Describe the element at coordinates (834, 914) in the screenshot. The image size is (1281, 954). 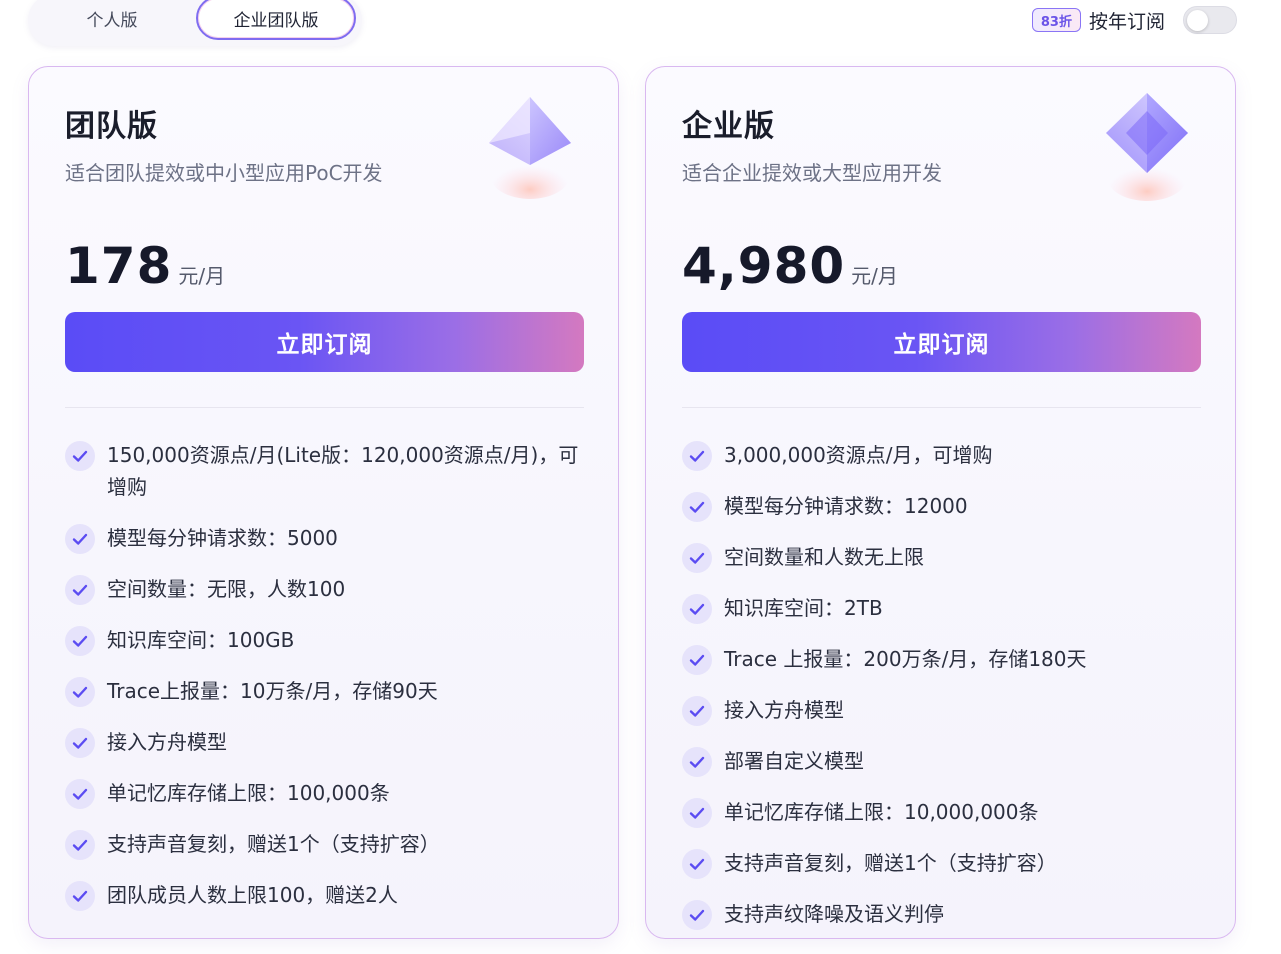
I see `feature-text: 支持声纹降噪及语义判停` at that location.